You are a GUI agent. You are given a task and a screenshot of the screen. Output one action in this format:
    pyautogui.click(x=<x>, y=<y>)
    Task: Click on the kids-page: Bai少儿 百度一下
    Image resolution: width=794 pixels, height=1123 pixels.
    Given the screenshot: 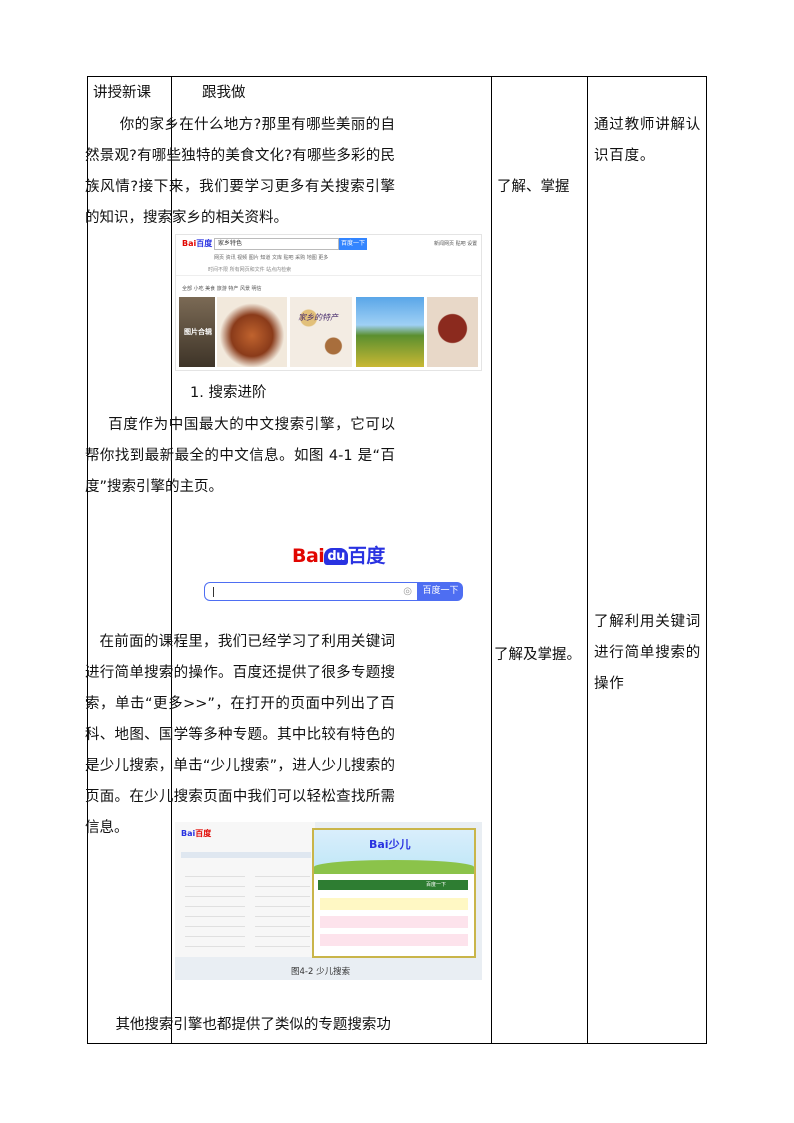 What is the action you would take?
    pyautogui.click(x=394, y=893)
    